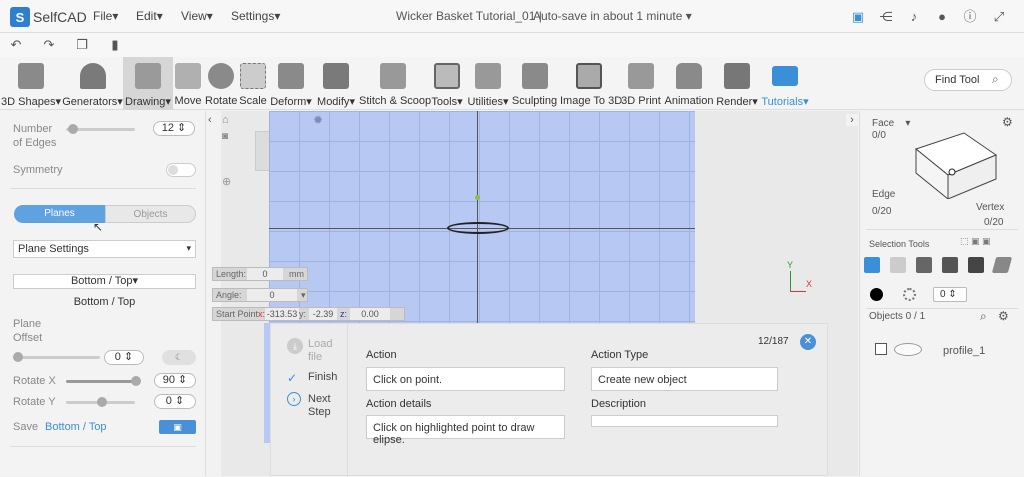 This screenshot has height=477, width=1024. I want to click on offset-slider-knob, so click(18, 357).